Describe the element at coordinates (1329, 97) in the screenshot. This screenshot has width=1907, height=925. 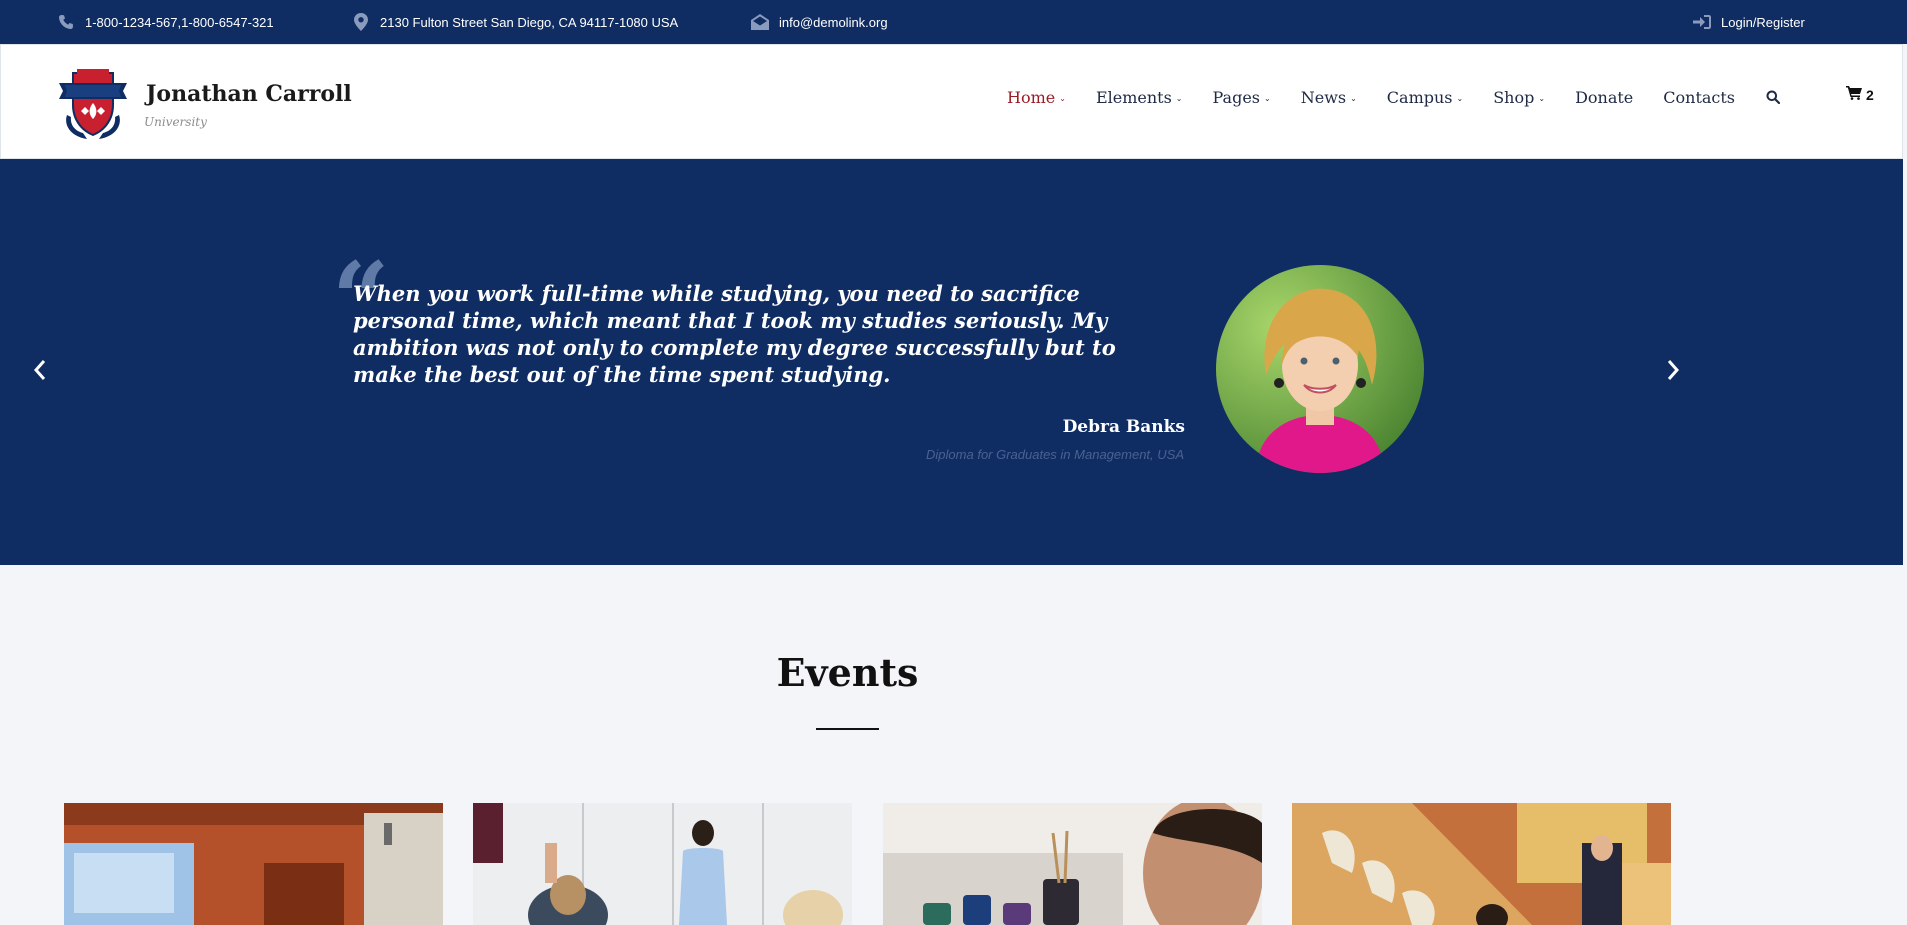
I see `nav-item-news: News ⌄` at that location.